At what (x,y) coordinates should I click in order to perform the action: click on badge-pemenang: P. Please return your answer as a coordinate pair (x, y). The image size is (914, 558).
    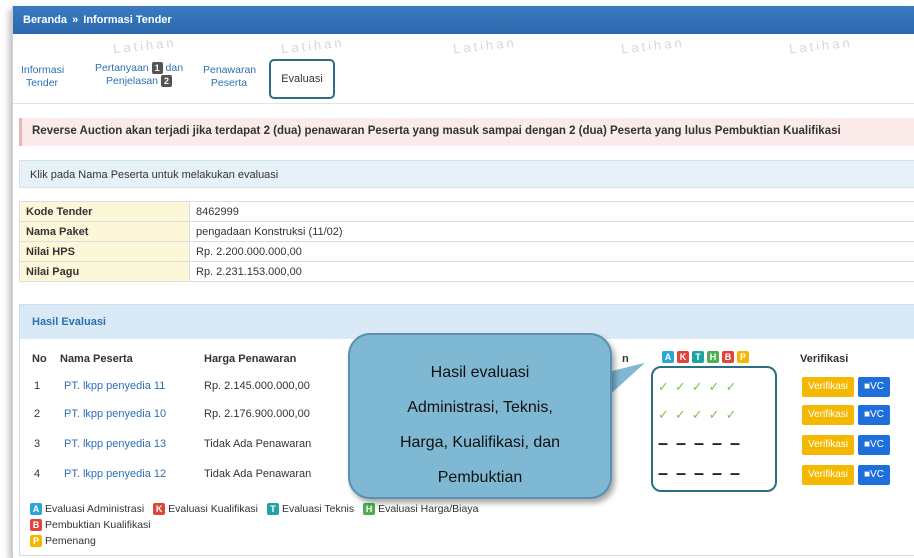
    Looking at the image, I should click on (743, 357).